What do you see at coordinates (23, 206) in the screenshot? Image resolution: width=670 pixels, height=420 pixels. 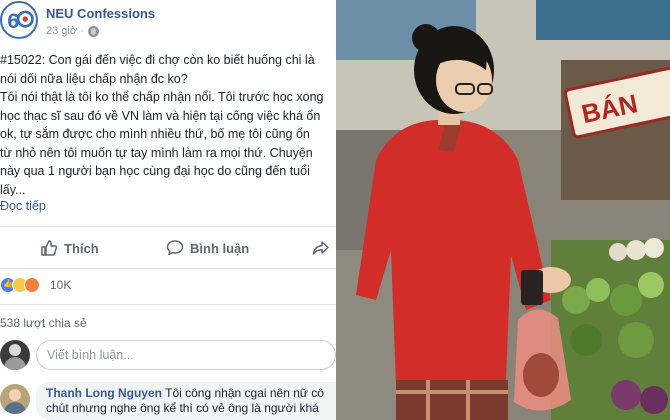 I see `see-more-link: Đọc tiếp` at bounding box center [23, 206].